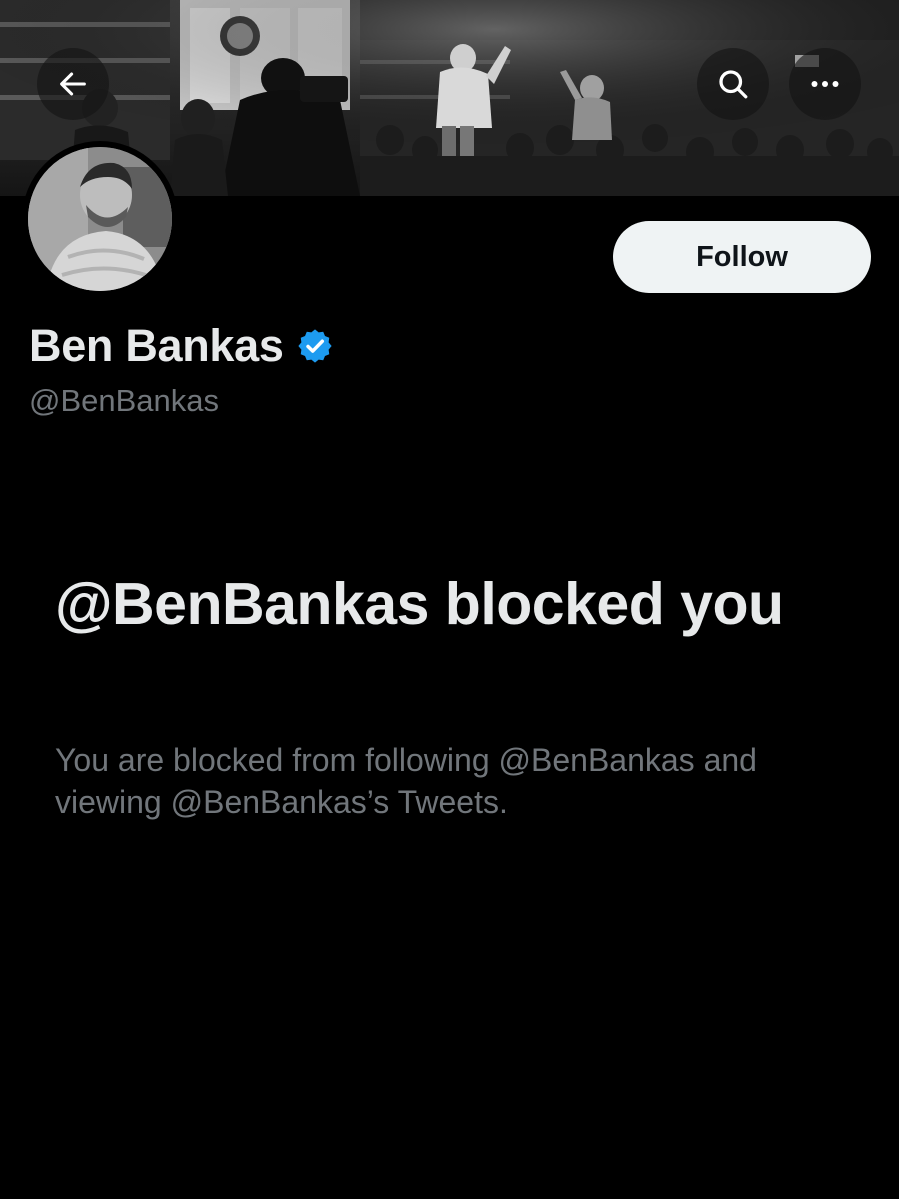  I want to click on arrow-left-icon, so click(73, 84).